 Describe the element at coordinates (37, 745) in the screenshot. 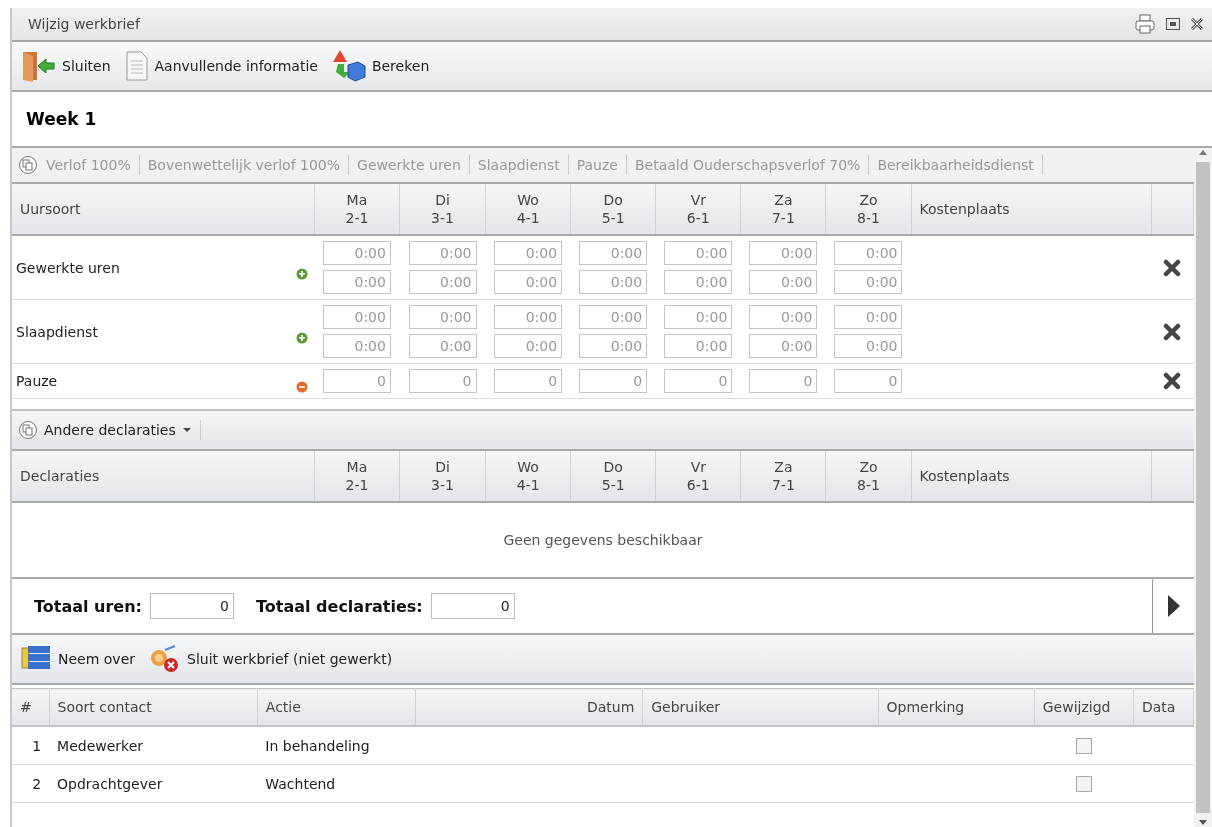

I see `row-number: 1` at that location.